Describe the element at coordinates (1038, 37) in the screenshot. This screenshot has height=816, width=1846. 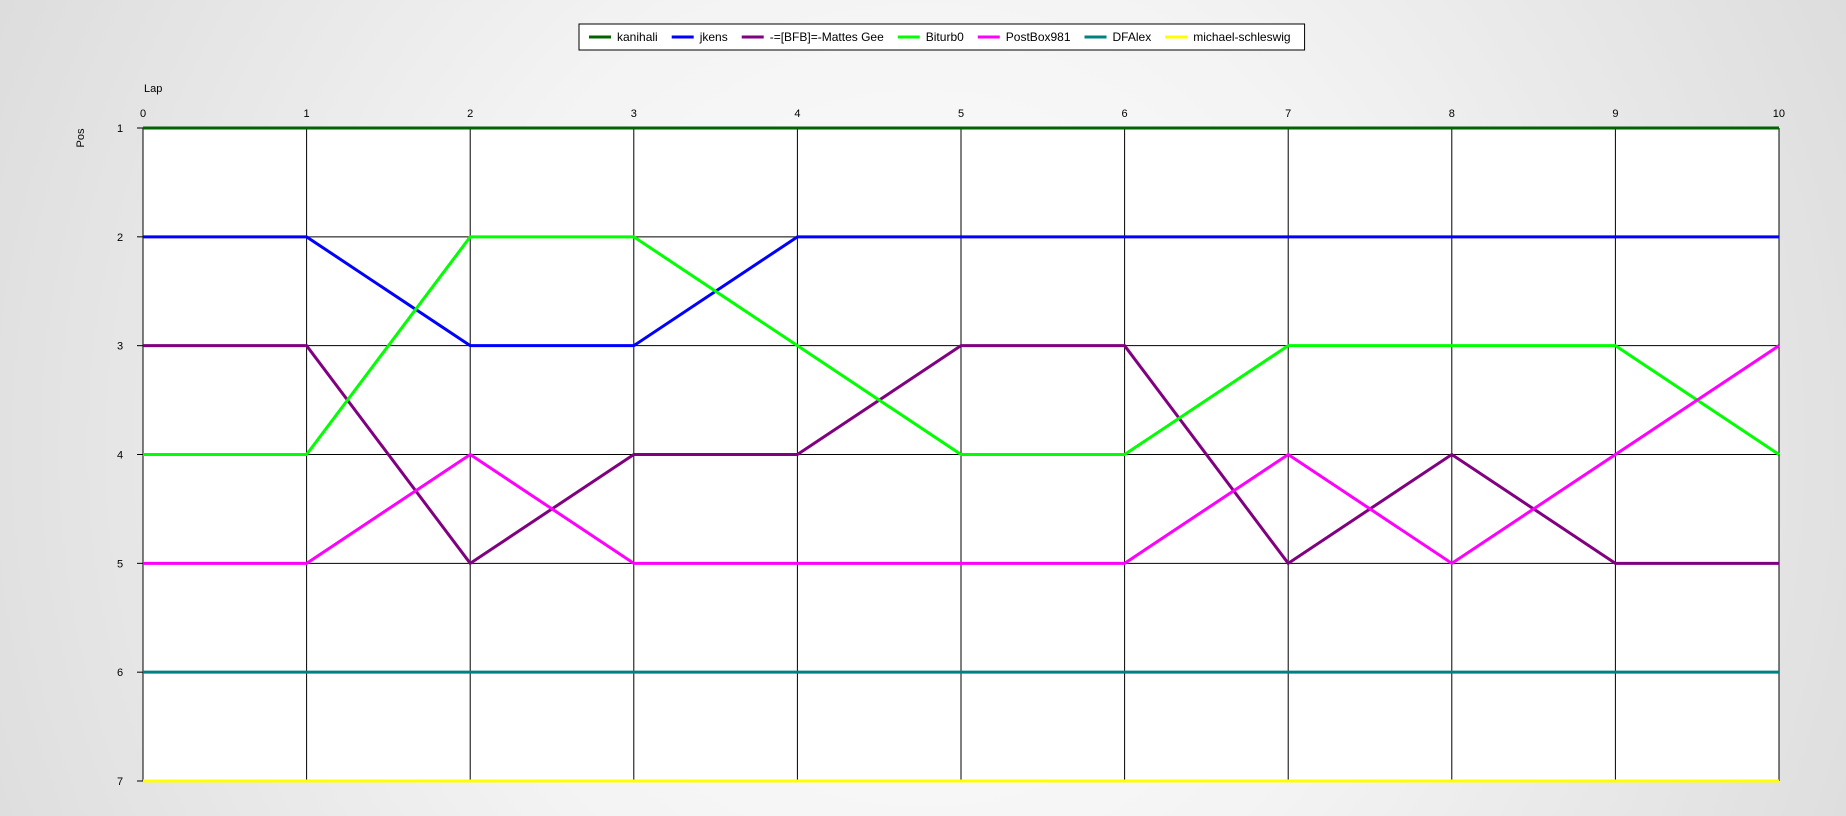
I see `legend-label-postbox981: PostBox981` at that location.